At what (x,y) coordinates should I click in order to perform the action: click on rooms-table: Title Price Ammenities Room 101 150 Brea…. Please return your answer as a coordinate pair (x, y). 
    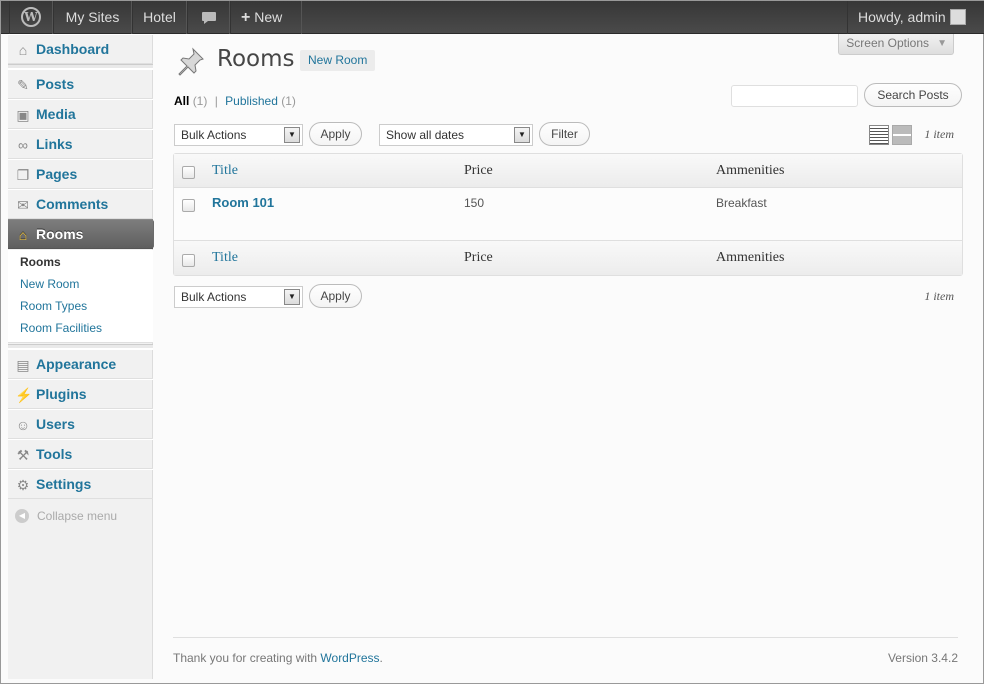
    Looking at the image, I should click on (568, 214).